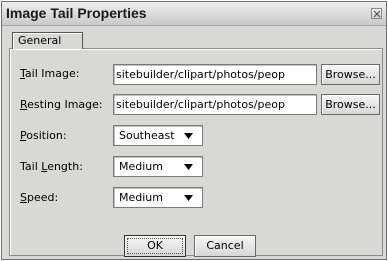 The width and height of the screenshot is (388, 261). I want to click on tail-image-field: sitebuilder/clipart/photos/peop, so click(215, 74).